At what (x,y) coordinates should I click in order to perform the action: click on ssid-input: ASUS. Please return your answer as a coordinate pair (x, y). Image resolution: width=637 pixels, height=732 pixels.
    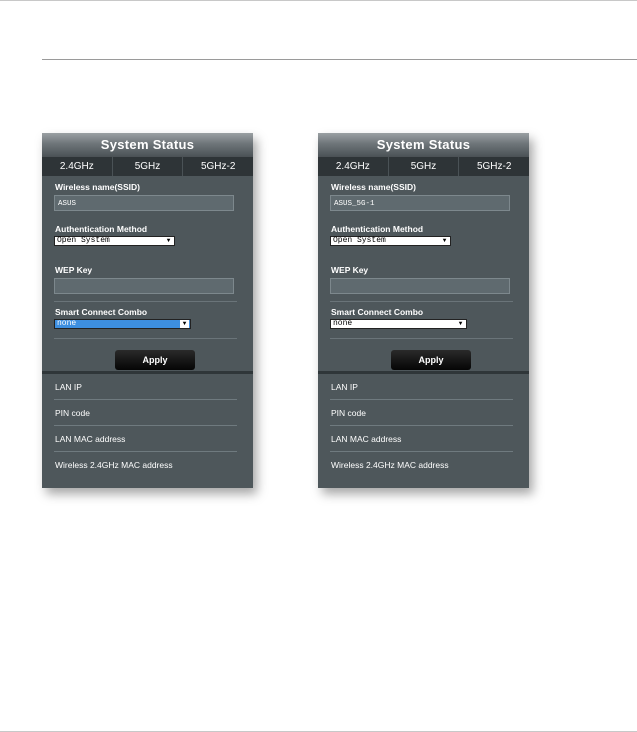
    Looking at the image, I should click on (144, 203).